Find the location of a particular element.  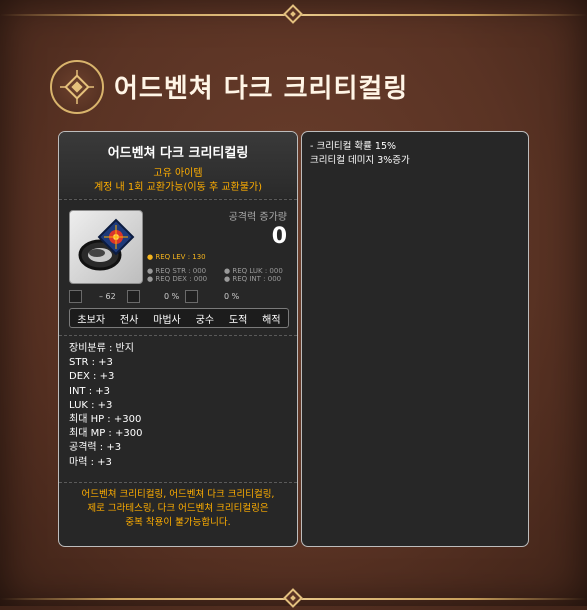

small-stat-1: – 62 is located at coordinates (107, 296).